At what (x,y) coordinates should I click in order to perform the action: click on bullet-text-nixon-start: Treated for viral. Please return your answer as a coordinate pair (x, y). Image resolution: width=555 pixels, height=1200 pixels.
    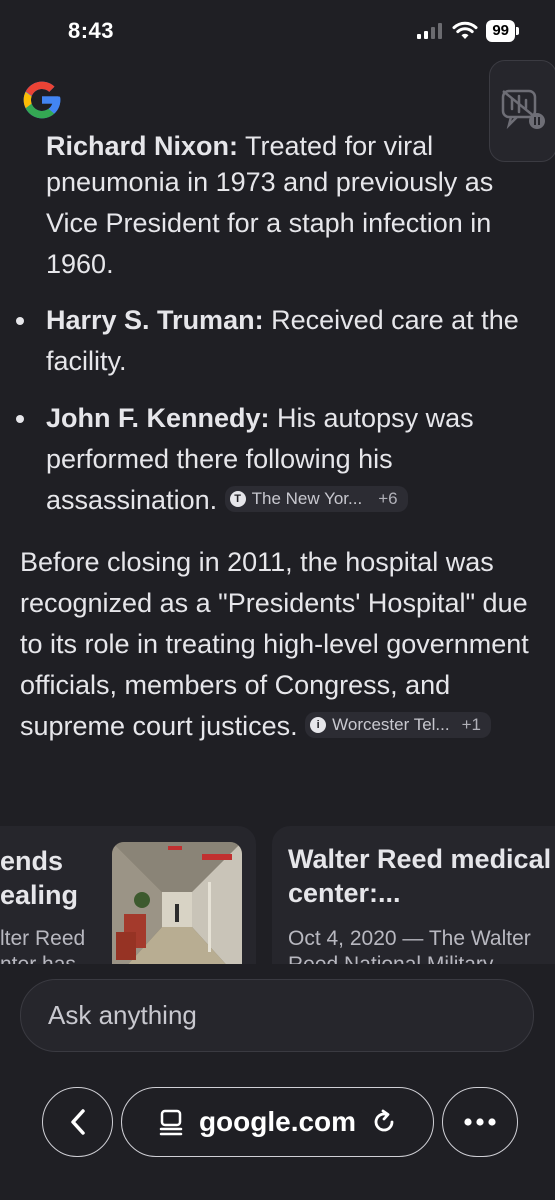
    Looking at the image, I should click on (336, 146).